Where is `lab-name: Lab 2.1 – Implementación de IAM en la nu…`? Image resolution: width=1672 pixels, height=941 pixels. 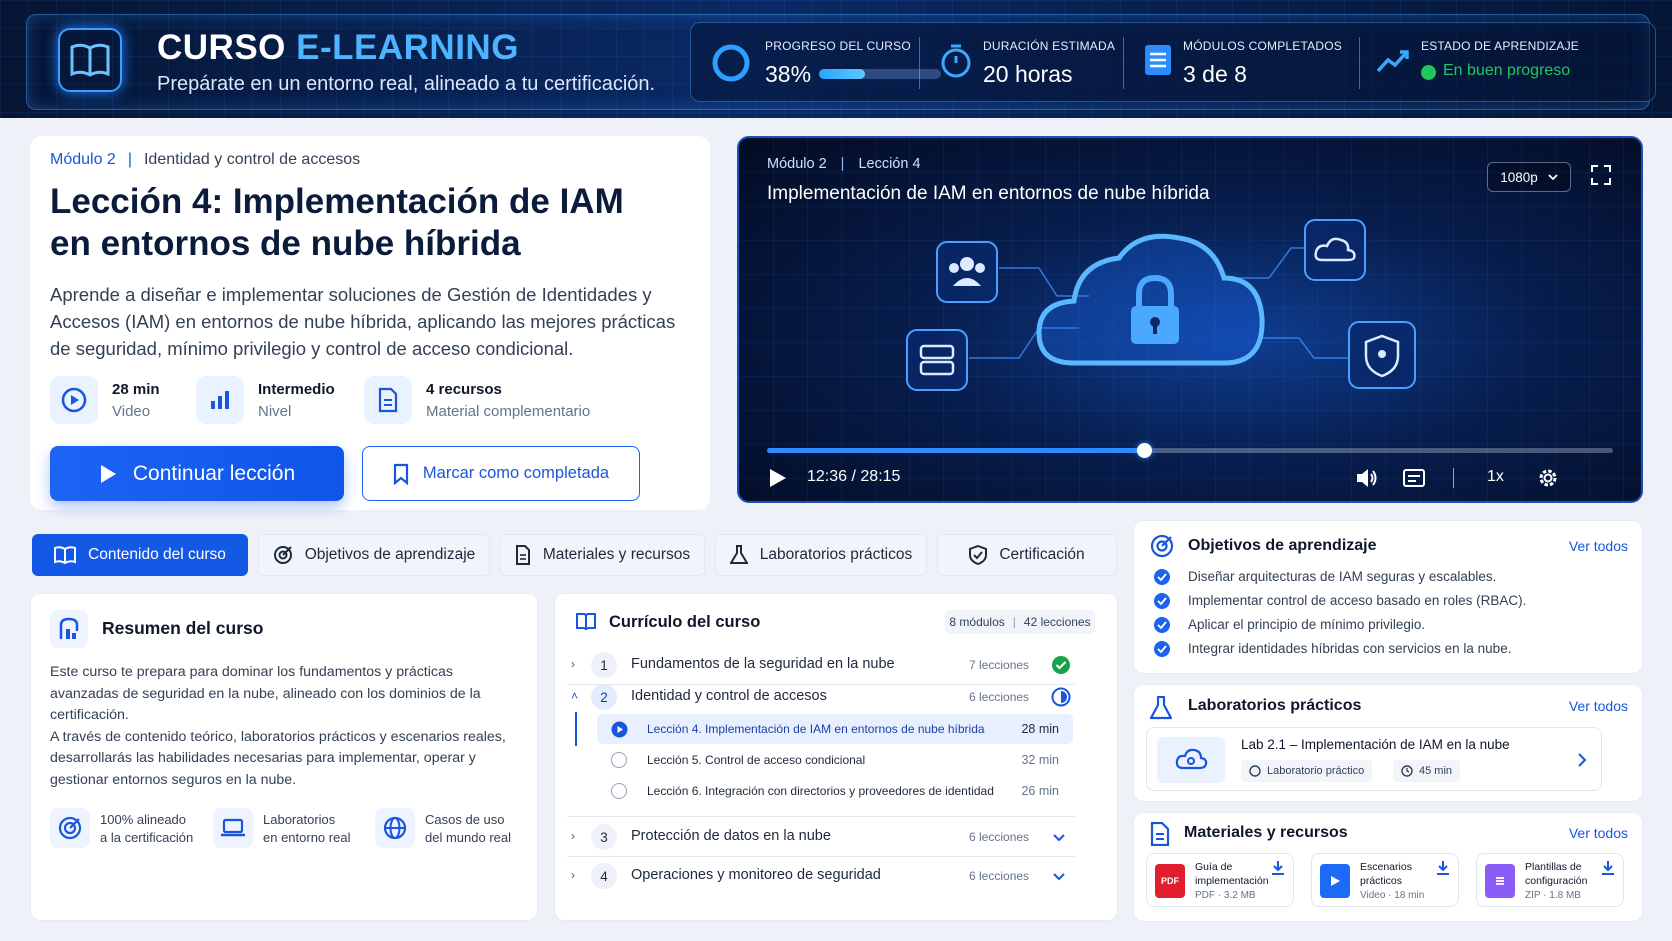
lab-name: Lab 2.1 – Implementación de IAM en la nu… is located at coordinates (1375, 744).